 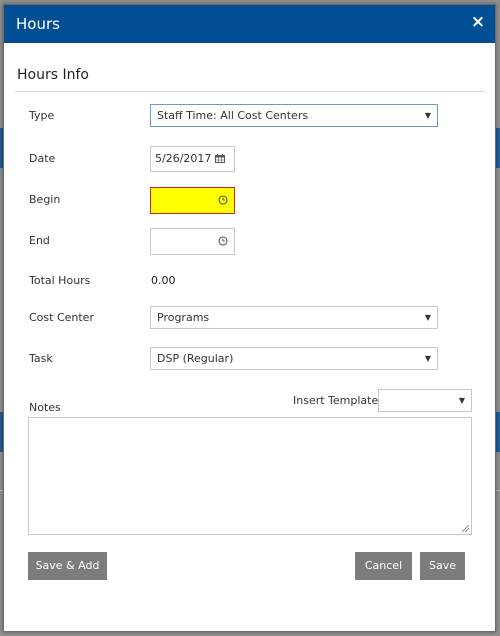 What do you see at coordinates (249, 24) in the screenshot?
I see `modal-header: Hours ×` at bounding box center [249, 24].